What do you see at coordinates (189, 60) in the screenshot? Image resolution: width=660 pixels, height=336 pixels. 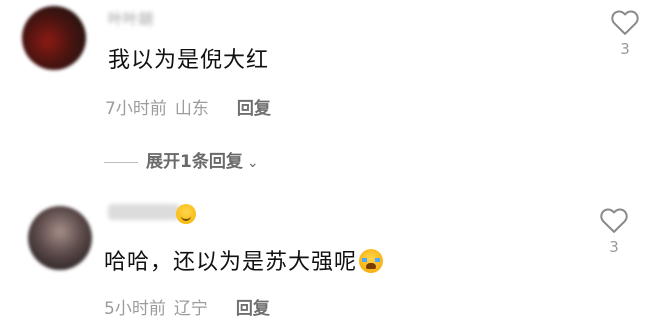 I see `comment-text: 我以为是倪大红` at bounding box center [189, 60].